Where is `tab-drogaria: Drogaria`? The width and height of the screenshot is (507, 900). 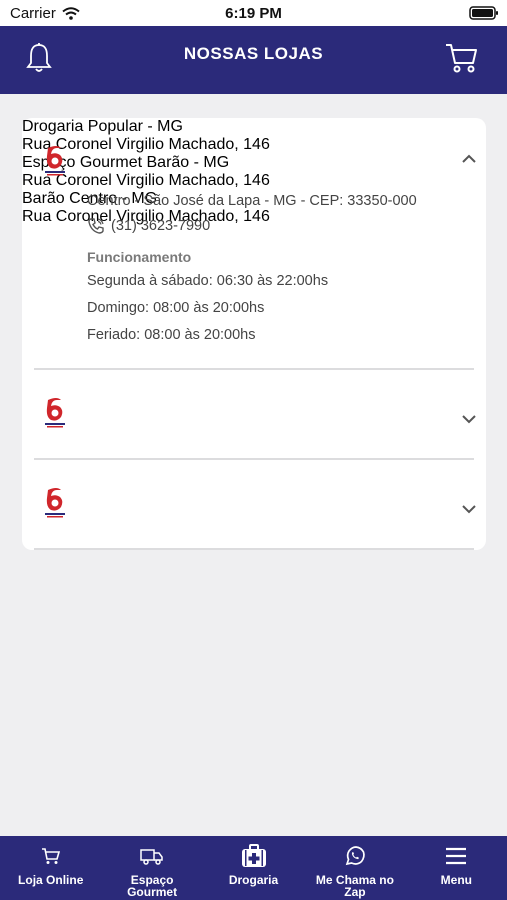
tab-drogaria: Drogaria is located at coordinates (253, 868).